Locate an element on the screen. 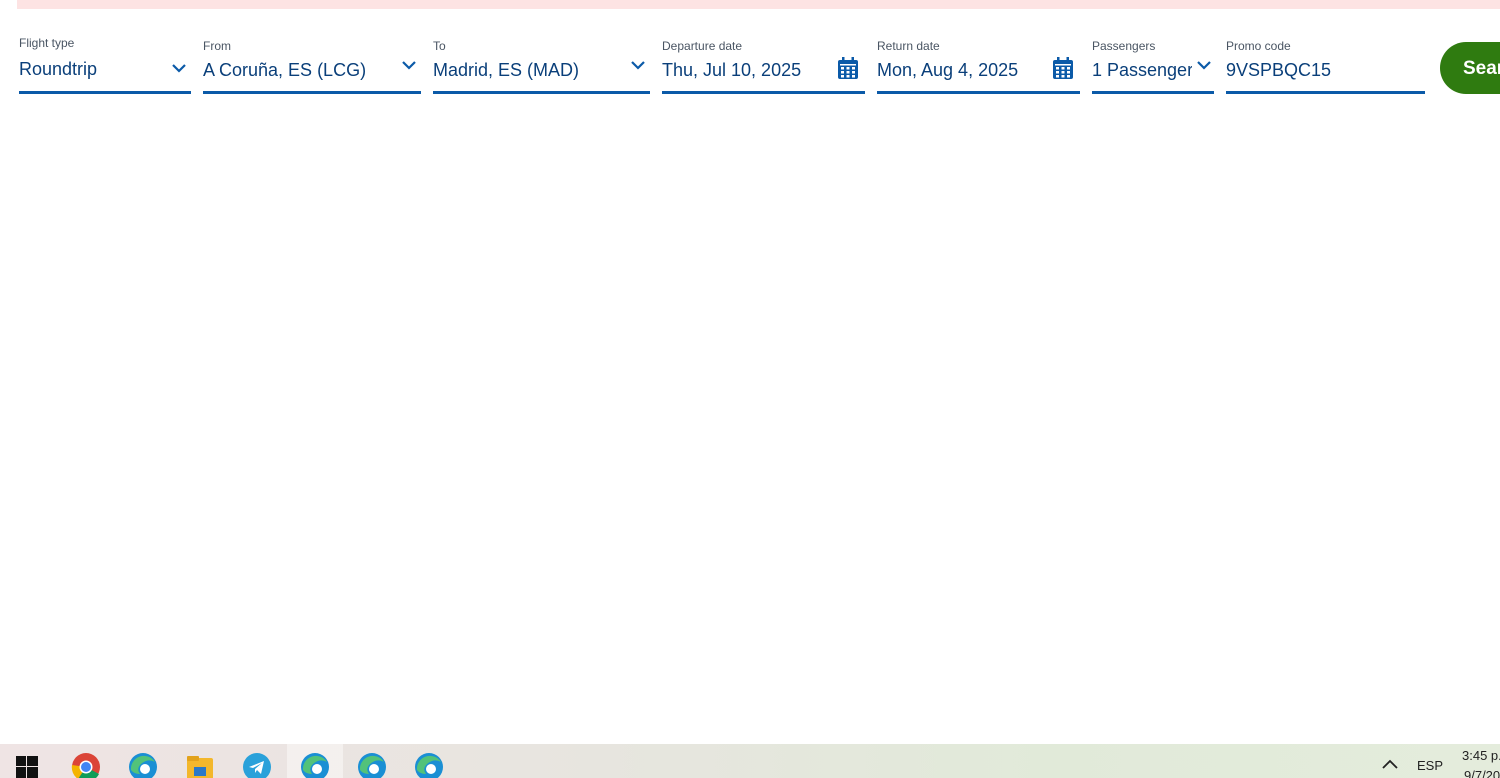 The height and width of the screenshot is (778, 1500). flight-type-value: Roundtrip is located at coordinates (58, 69).